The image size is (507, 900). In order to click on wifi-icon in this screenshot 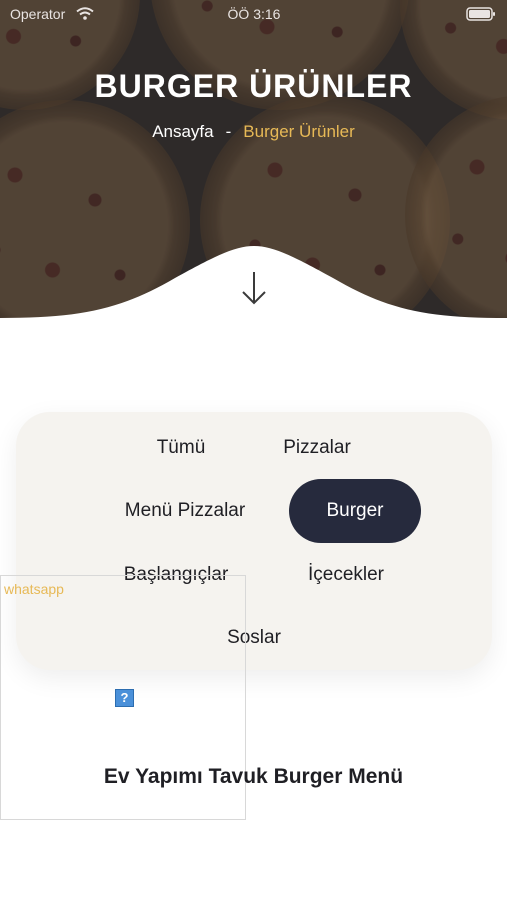, I will do `click(85, 13)`.